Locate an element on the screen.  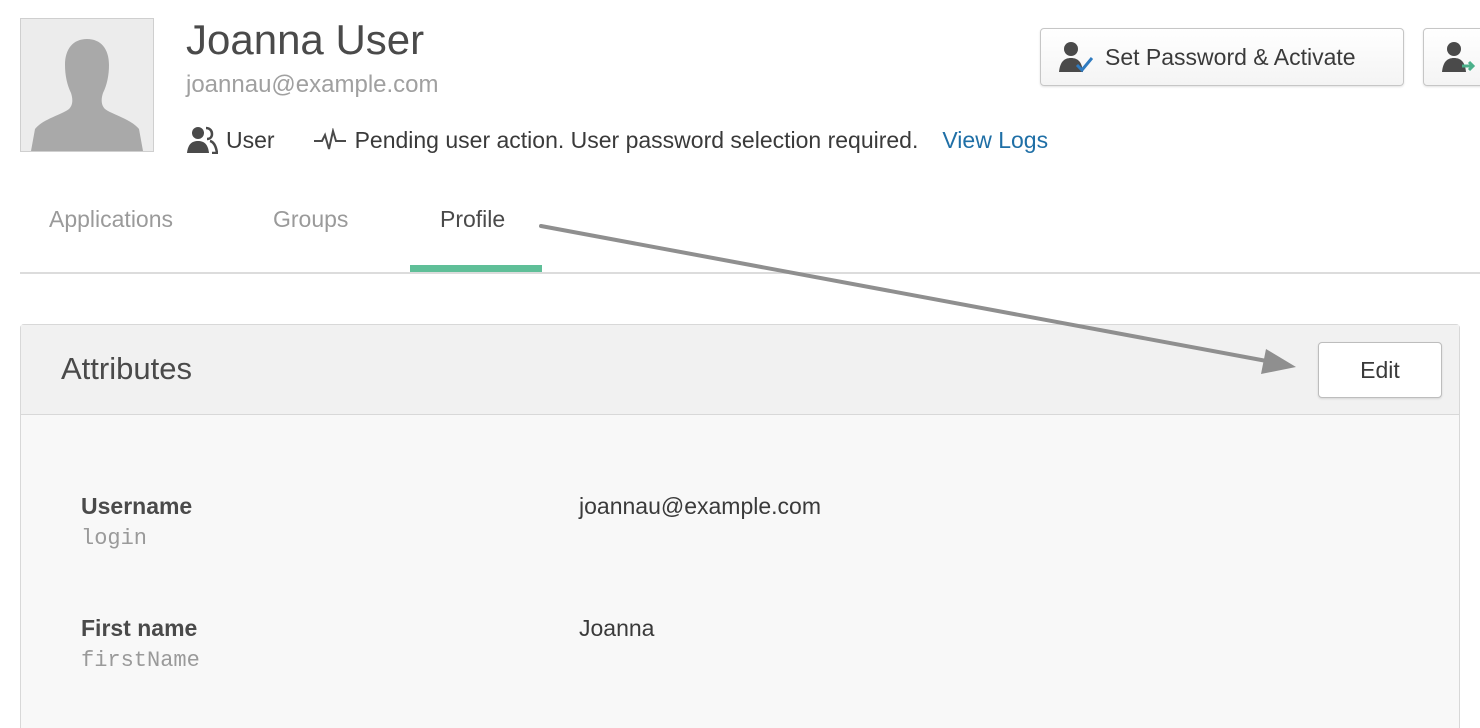
set-password-activate-button: Set Password & Activate is located at coordinates (1222, 57).